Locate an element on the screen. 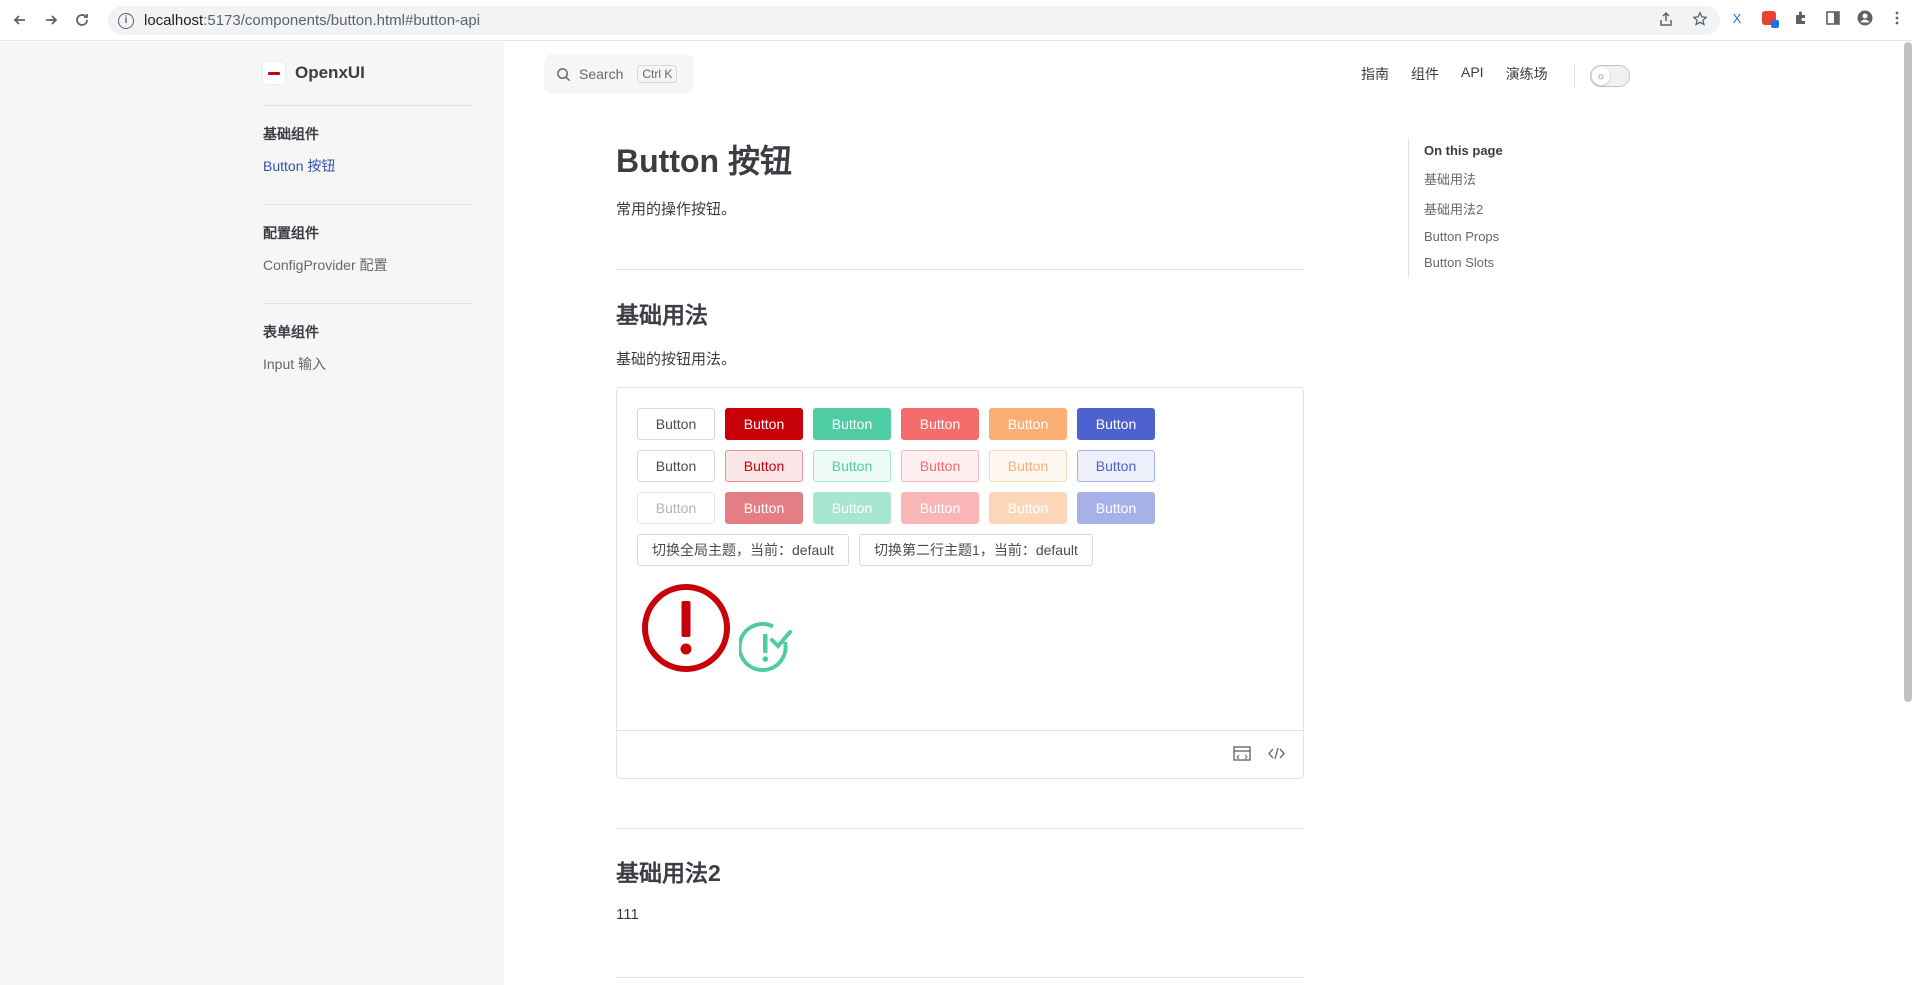 Image resolution: width=1912 pixels, height=985 pixels. page-lead: 常用的操作按钮。 is located at coordinates (676, 209).